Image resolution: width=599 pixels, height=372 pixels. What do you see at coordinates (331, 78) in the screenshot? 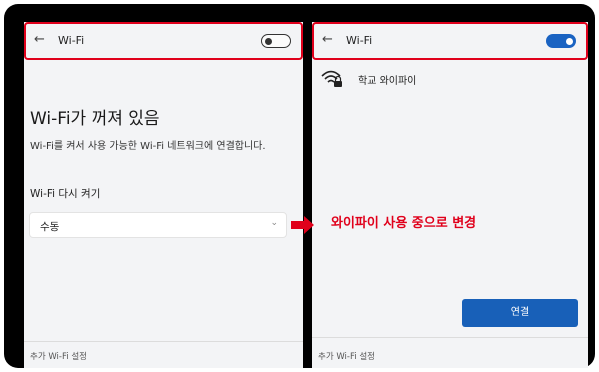
I see `wifi-secured-icon` at bounding box center [331, 78].